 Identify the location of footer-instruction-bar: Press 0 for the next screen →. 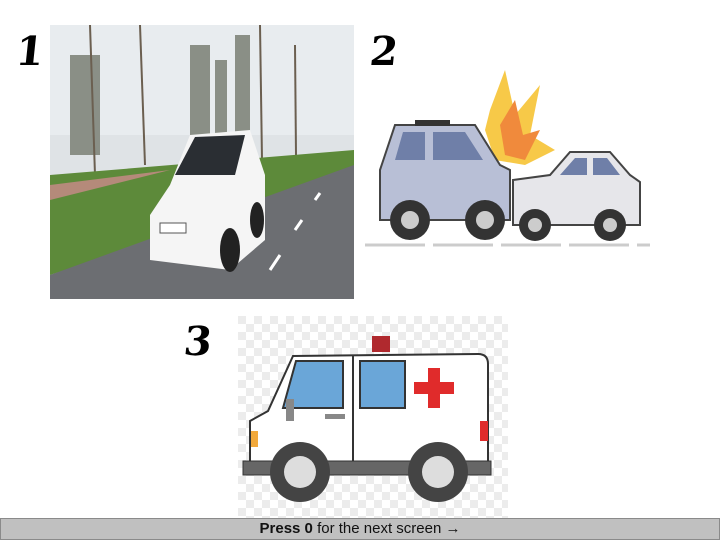
(360, 529).